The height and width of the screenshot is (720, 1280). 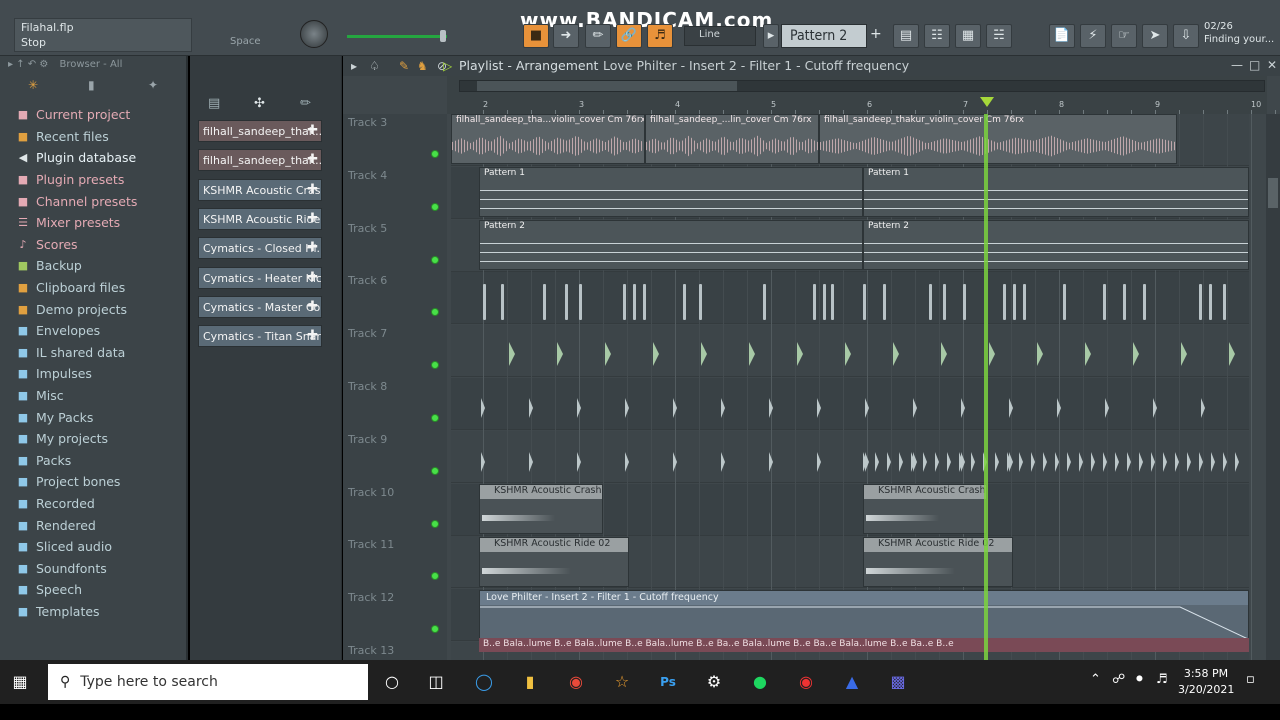 What do you see at coordinates (392, 682) in the screenshot?
I see `cortana-icon: ○` at bounding box center [392, 682].